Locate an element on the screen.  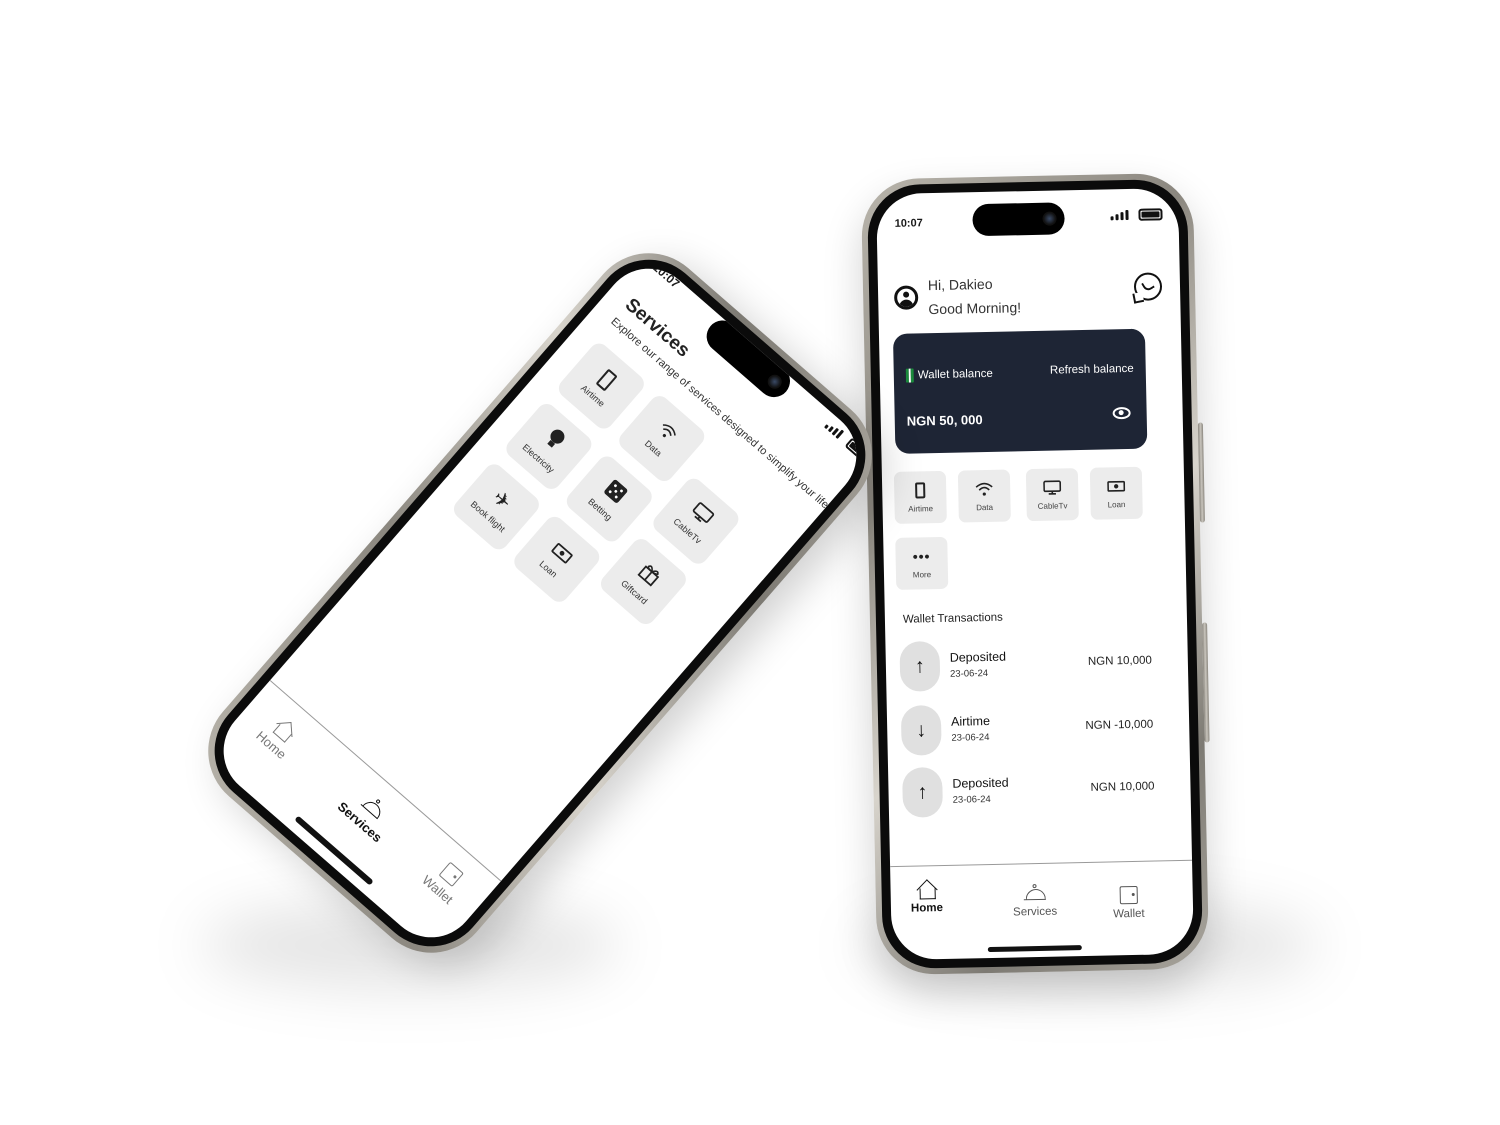
quick-action-label: Data is located at coordinates (985, 507).